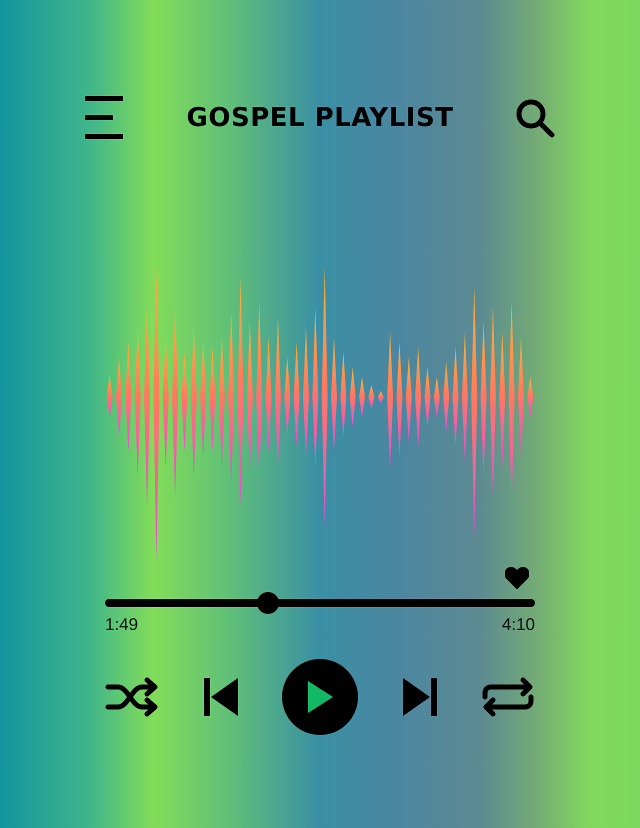 This screenshot has height=828, width=640. What do you see at coordinates (320, 697) in the screenshot?
I see `play-icon` at bounding box center [320, 697].